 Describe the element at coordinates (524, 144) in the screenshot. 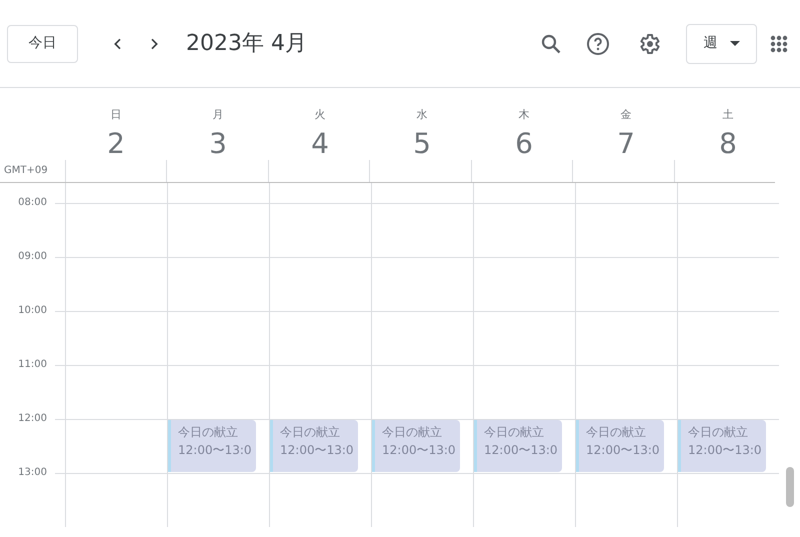

I see `date-number: 6` at that location.